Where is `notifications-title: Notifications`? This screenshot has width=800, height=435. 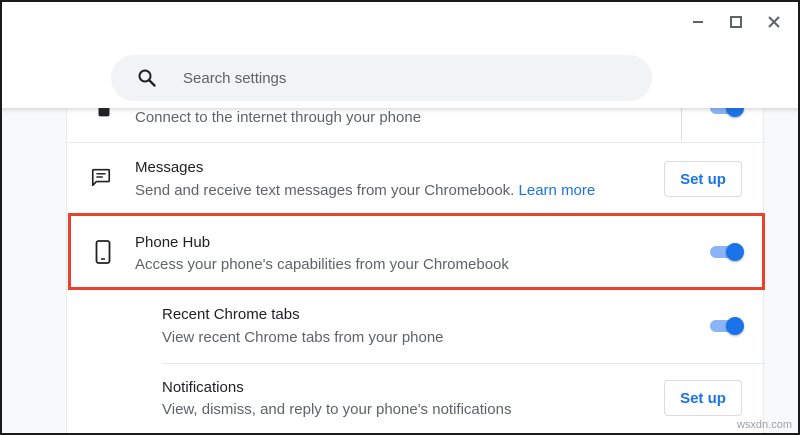
notifications-title: Notifications is located at coordinates (203, 387).